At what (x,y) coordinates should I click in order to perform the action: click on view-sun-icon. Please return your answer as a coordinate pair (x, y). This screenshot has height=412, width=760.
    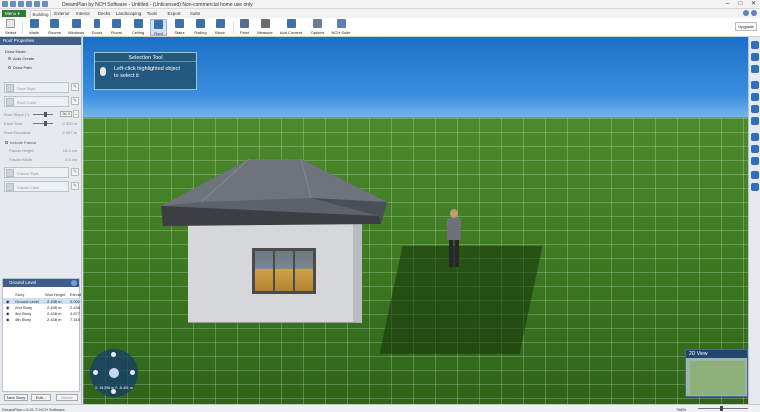
    Looking at the image, I should click on (755, 137).